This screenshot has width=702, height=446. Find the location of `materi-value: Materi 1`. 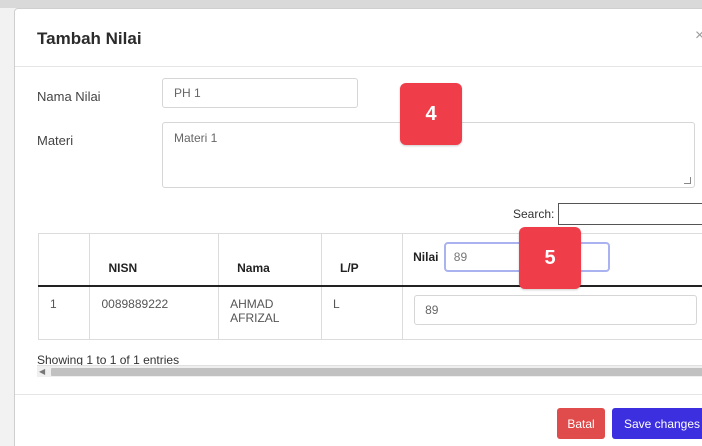

materi-value: Materi 1 is located at coordinates (196, 138).